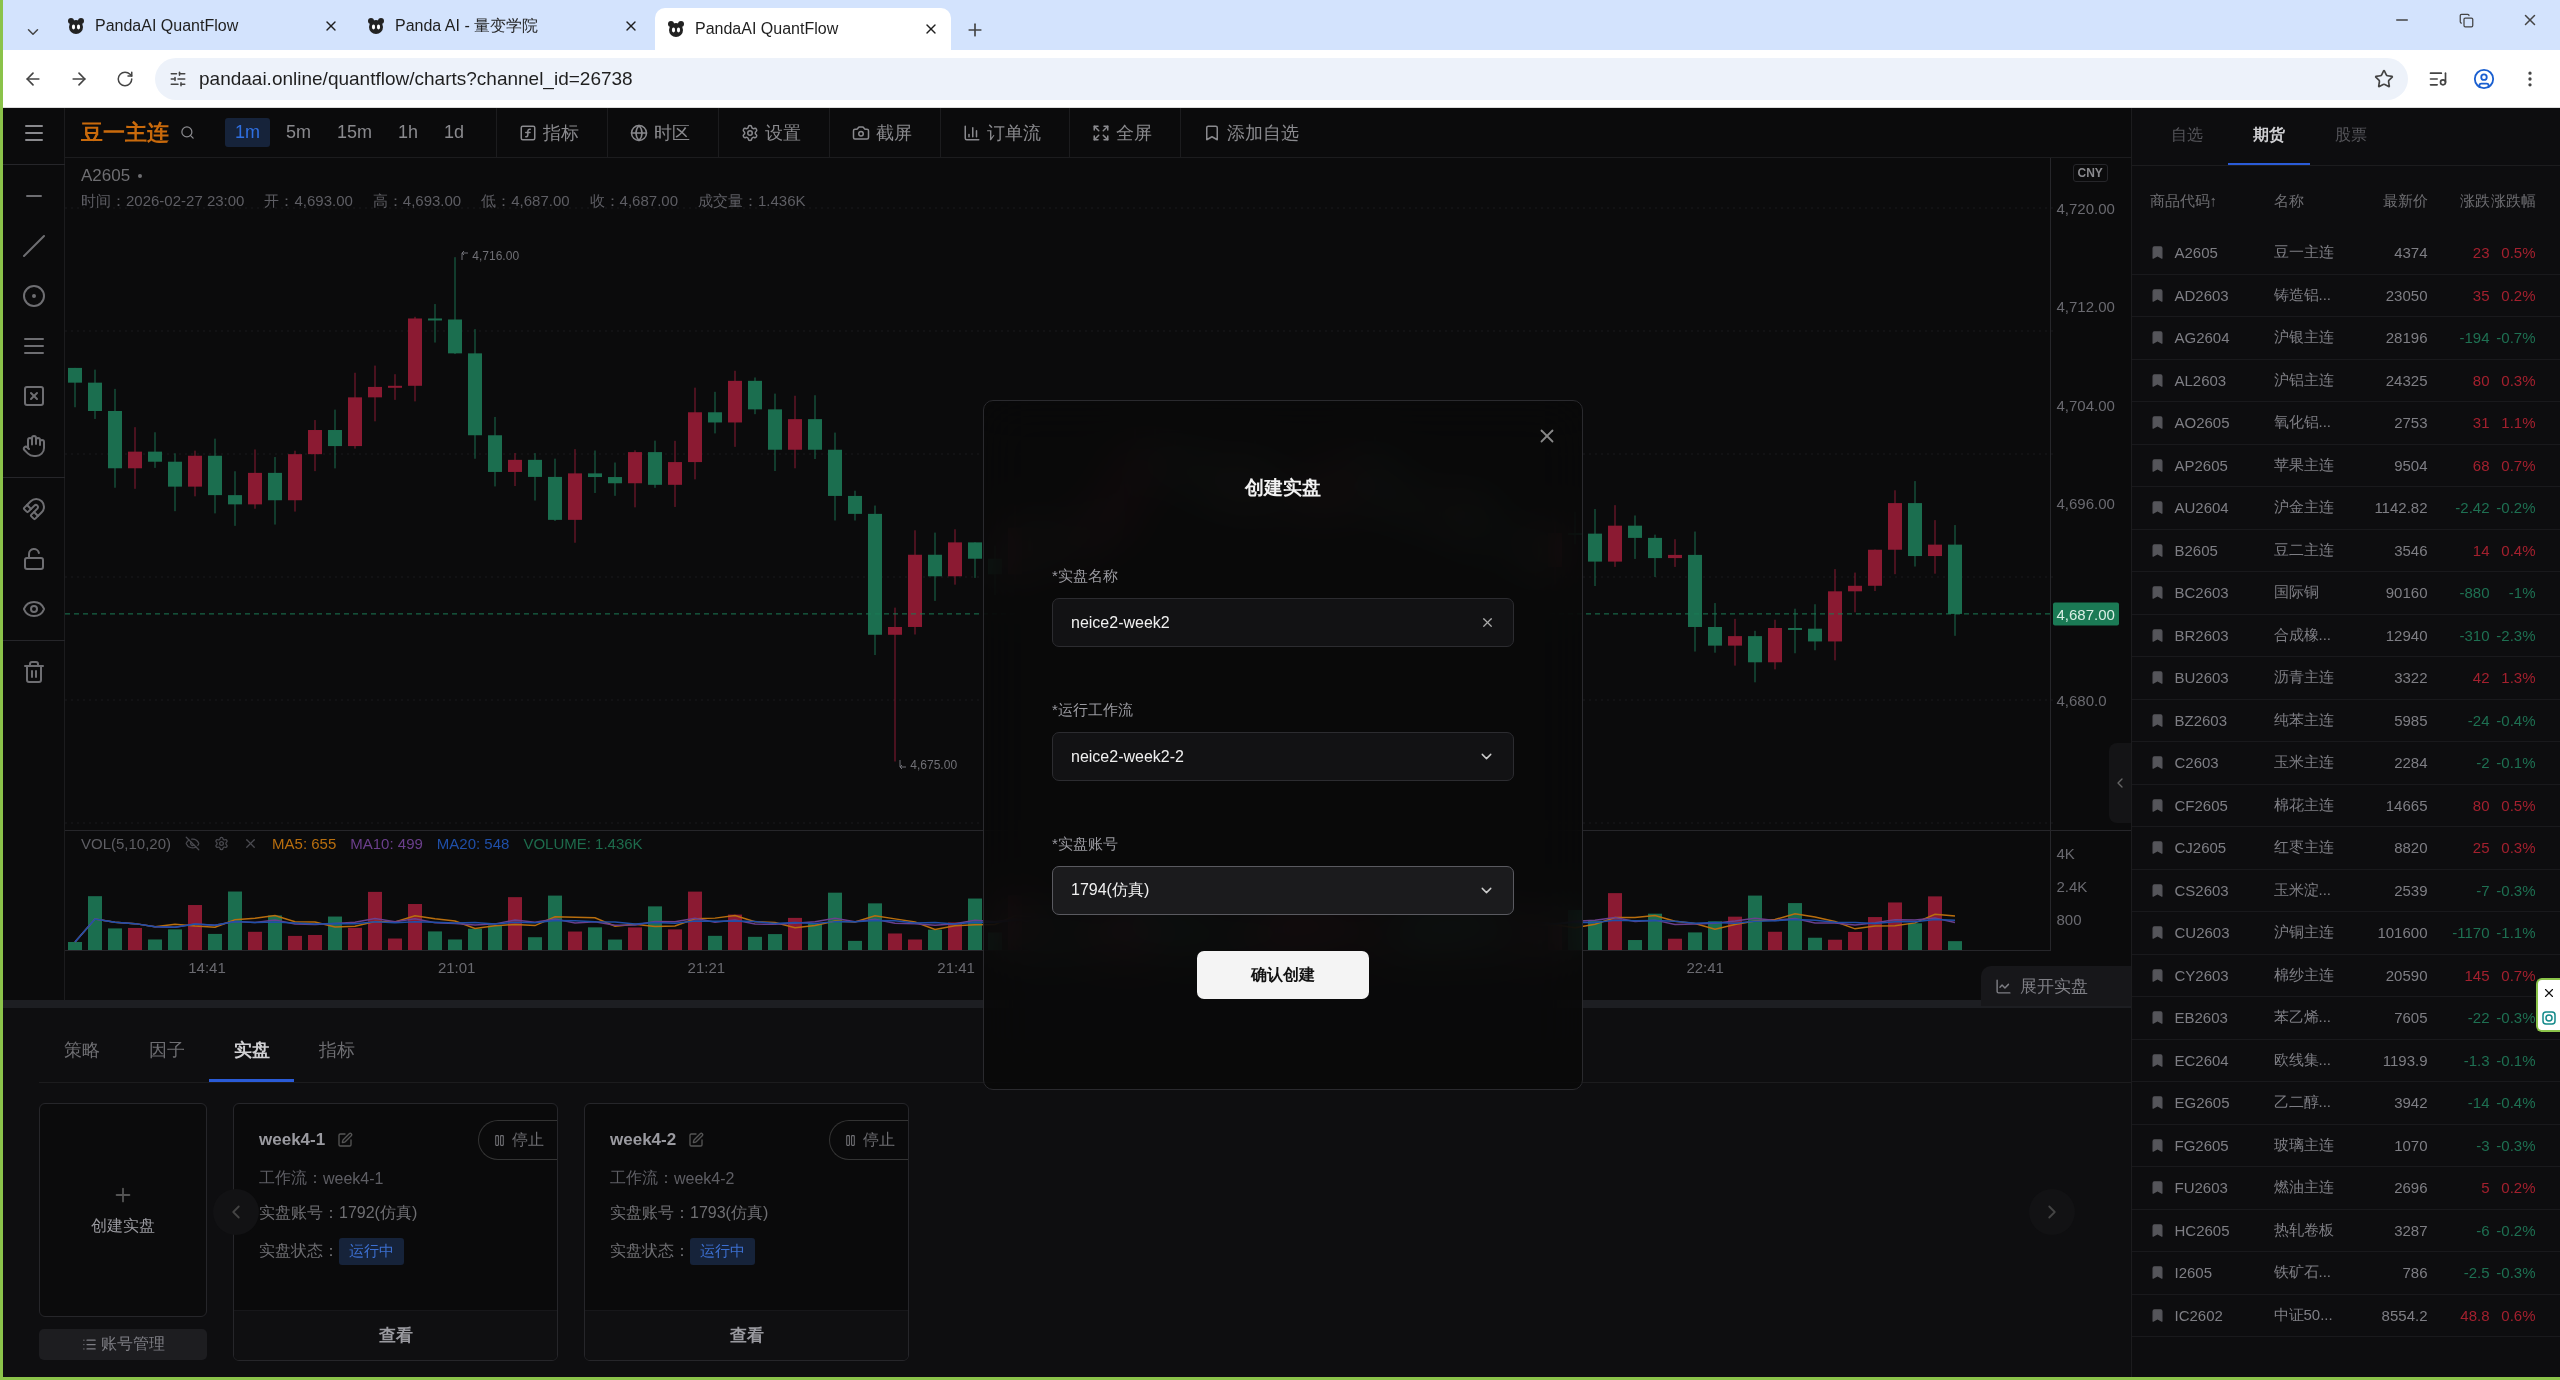  What do you see at coordinates (2484, 78) in the screenshot?
I see `profile-icon` at bounding box center [2484, 78].